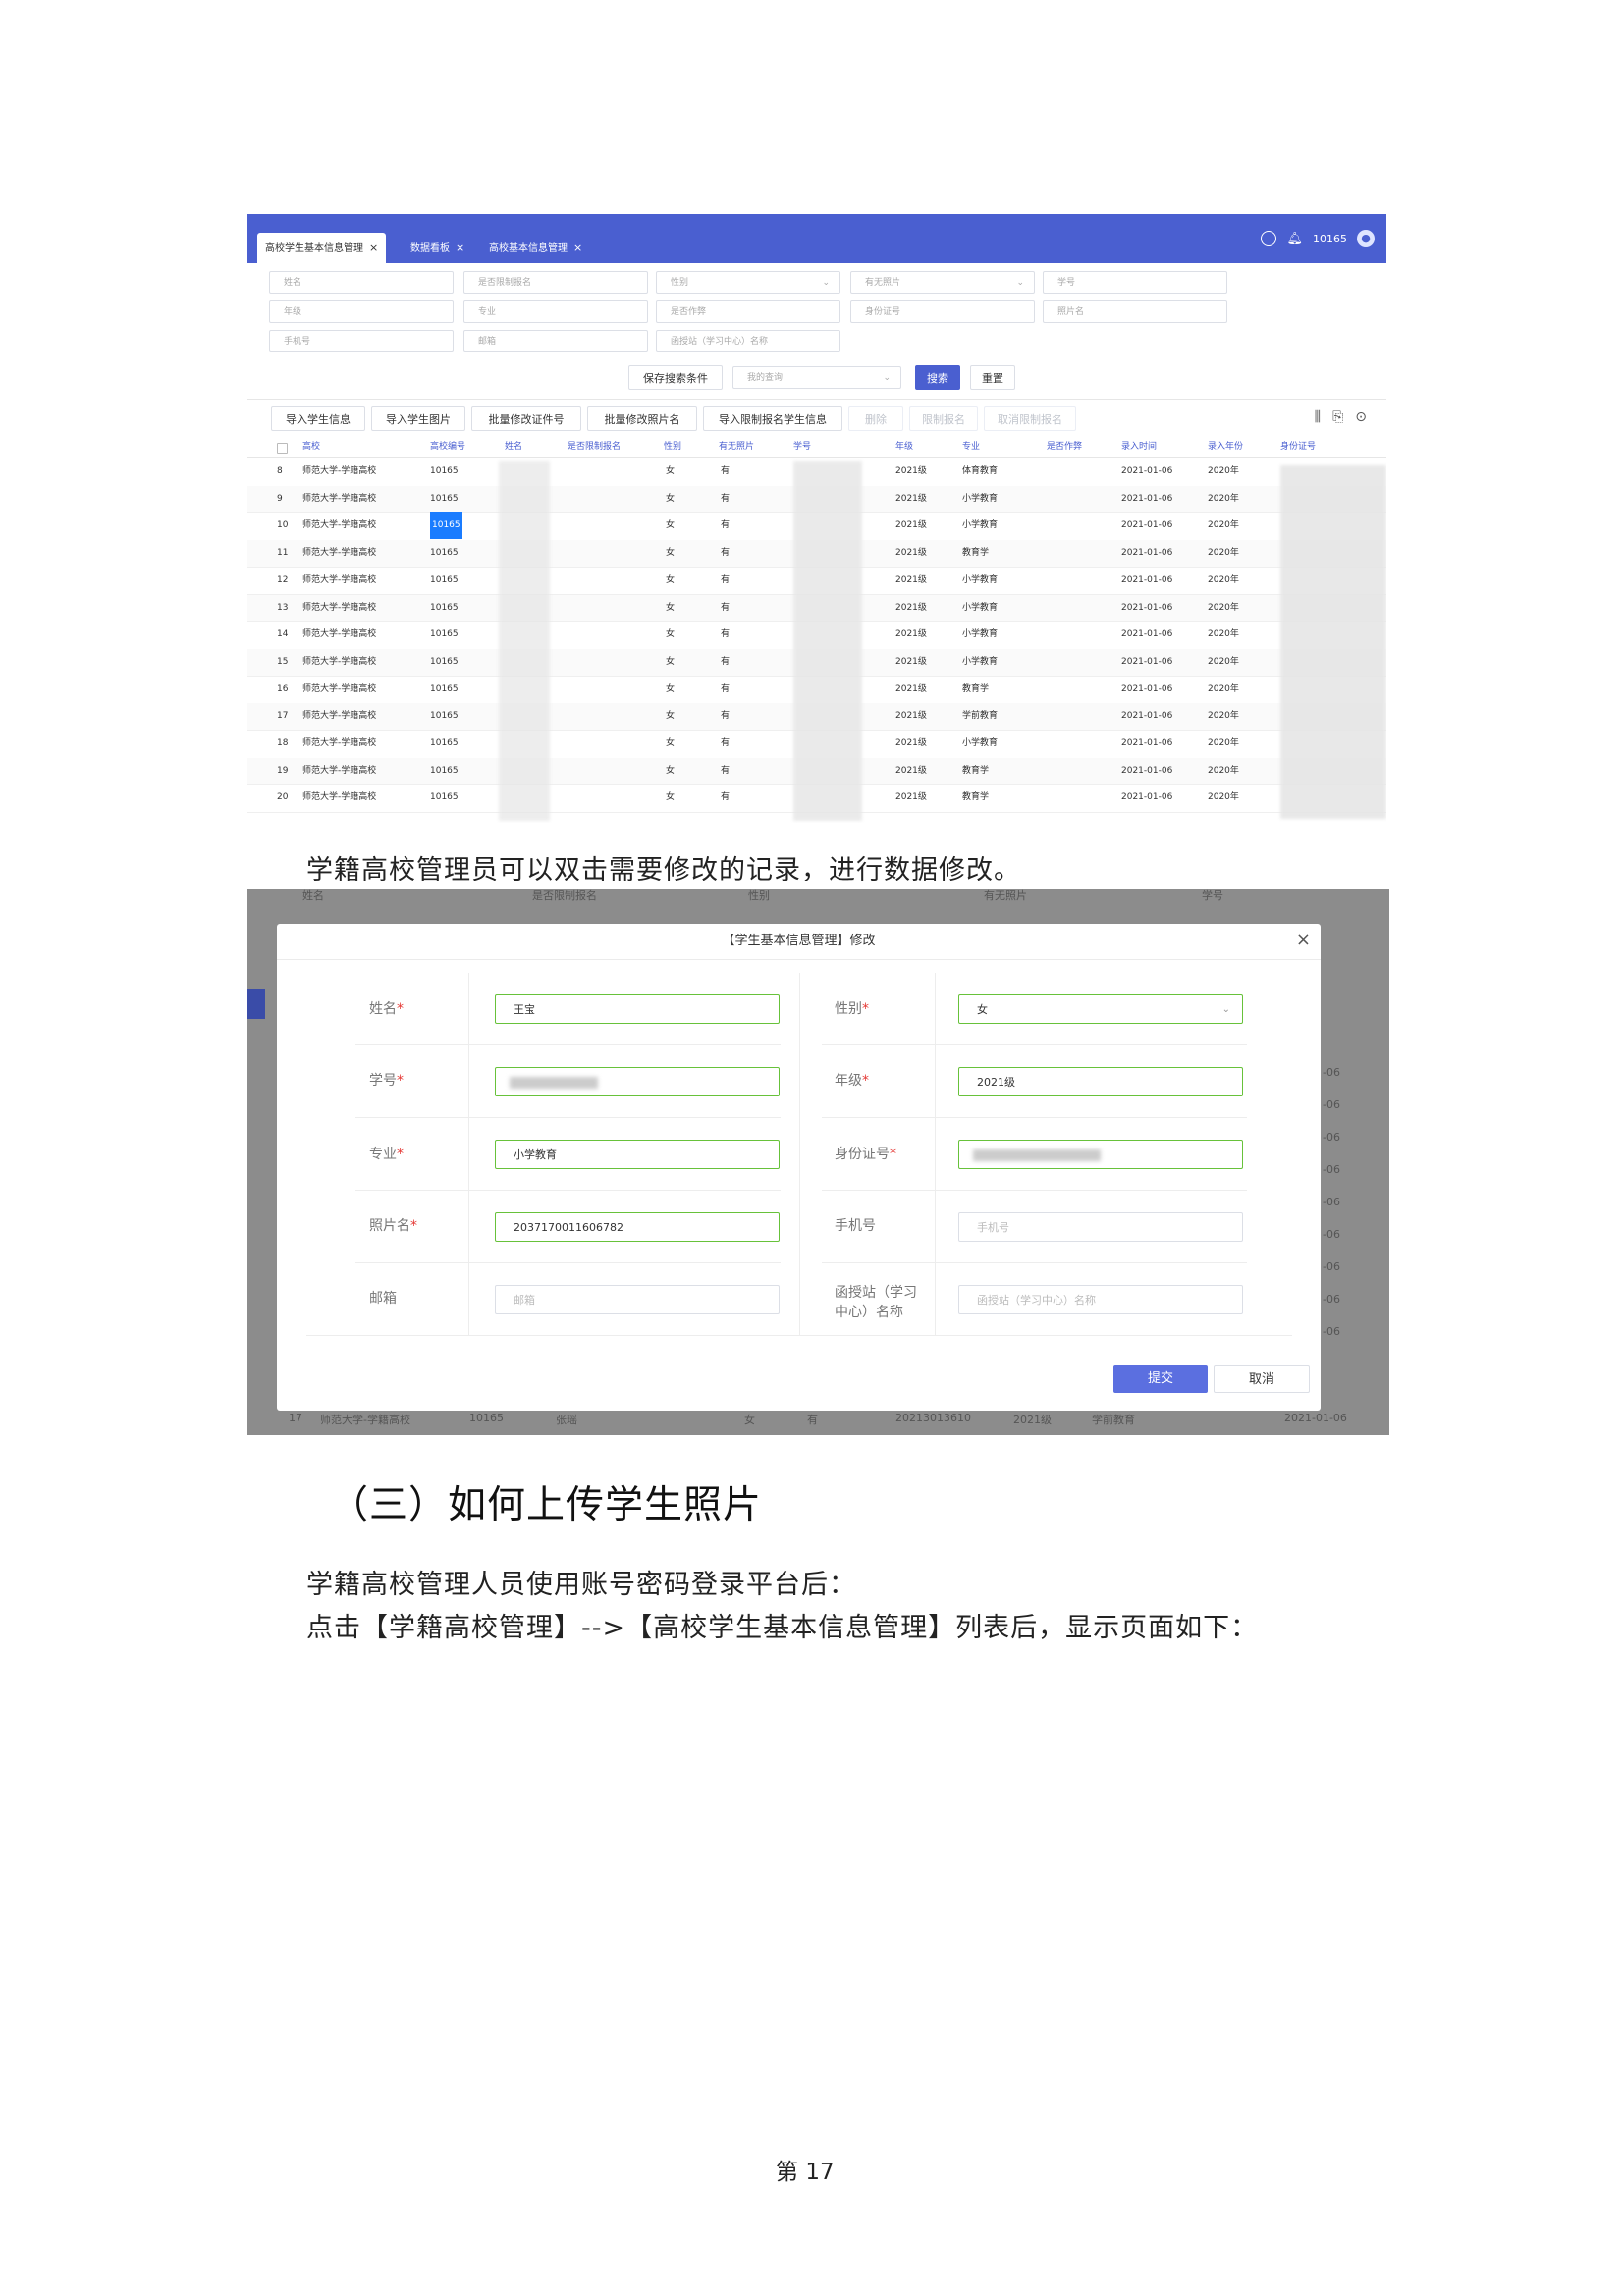  Describe the element at coordinates (1100, 1081) in the screenshot. I see `grade-input: 2021级` at that location.